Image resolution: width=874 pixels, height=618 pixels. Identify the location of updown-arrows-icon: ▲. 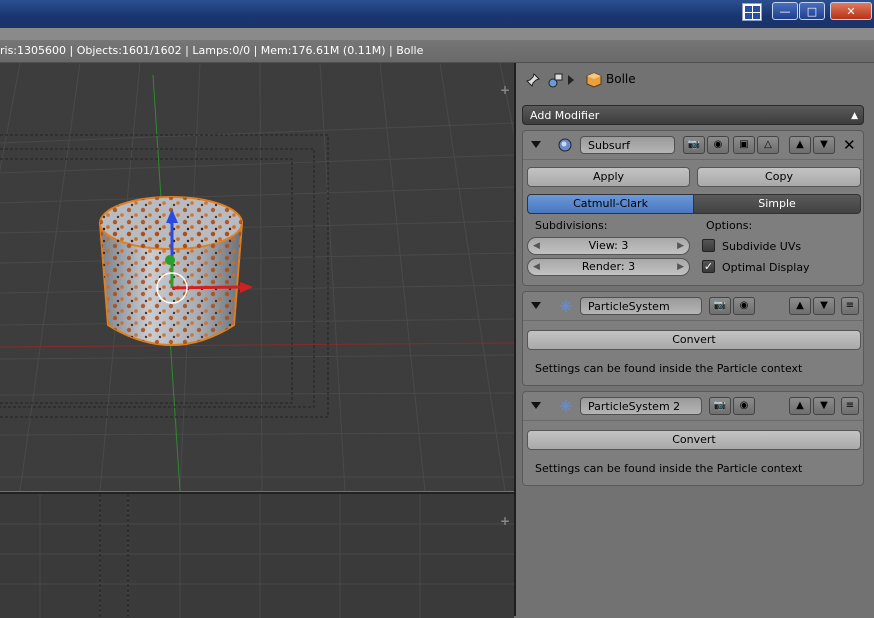
(854, 116).